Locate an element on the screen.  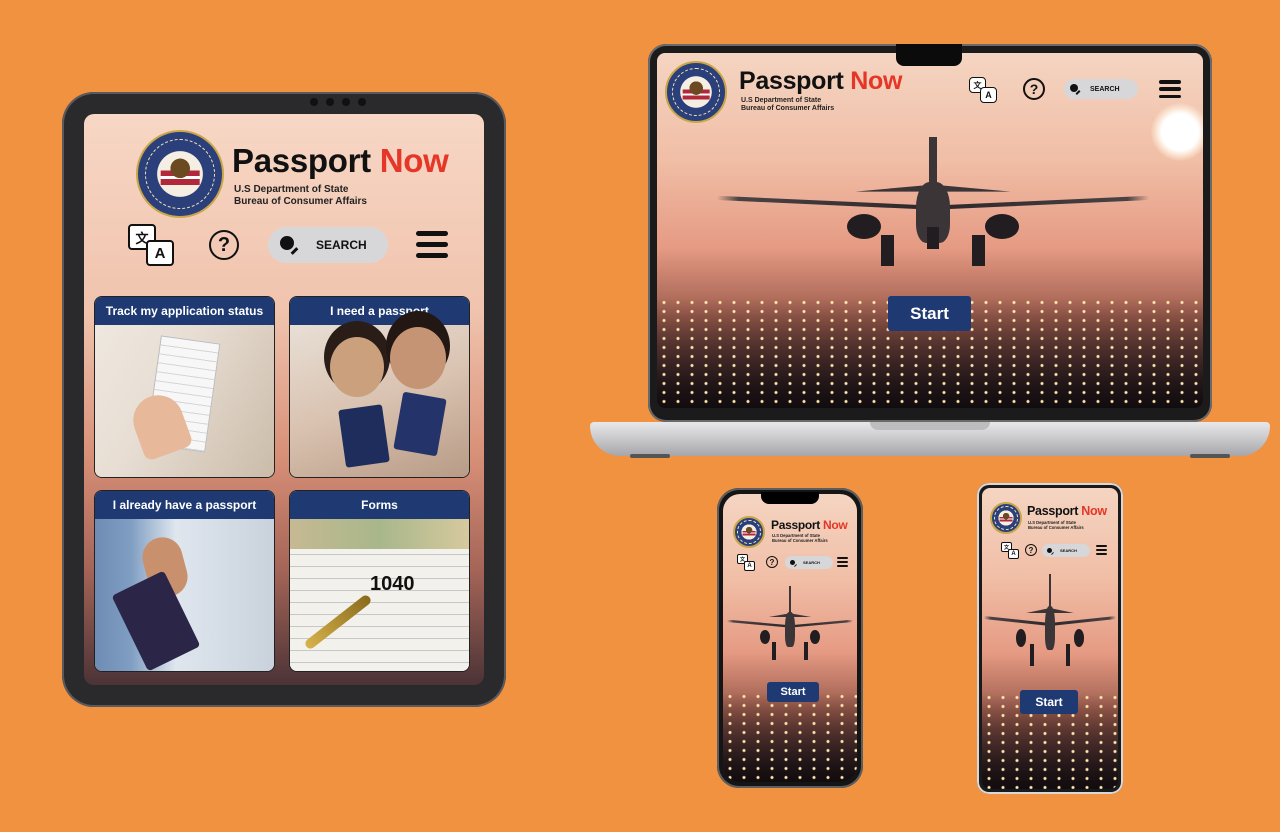
card-need-passport: I need a passport is located at coordinates (379, 387).